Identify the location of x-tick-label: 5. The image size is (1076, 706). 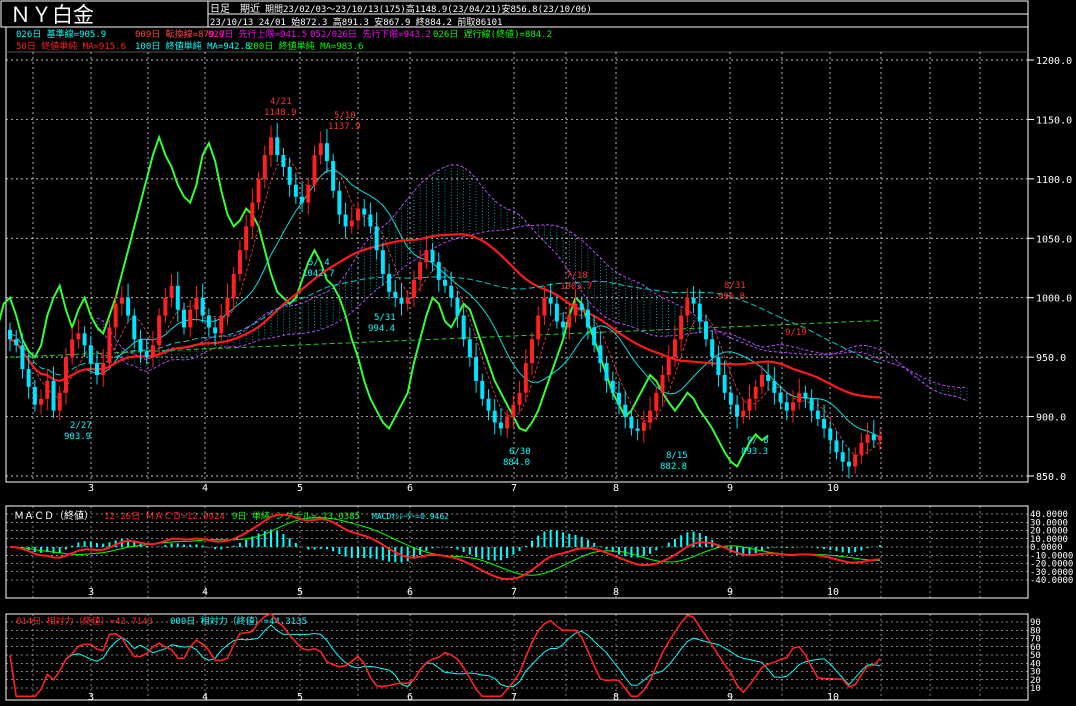
(300, 697).